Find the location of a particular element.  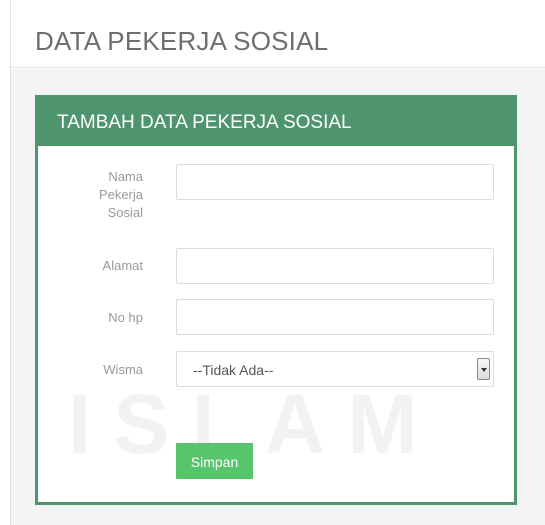

no-hp-input is located at coordinates (335, 317).